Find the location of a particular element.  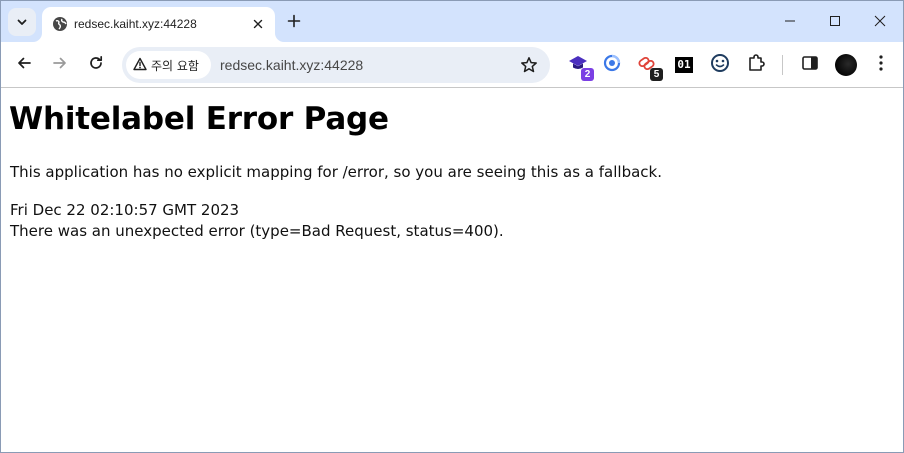

profile-button is located at coordinates (846, 65).